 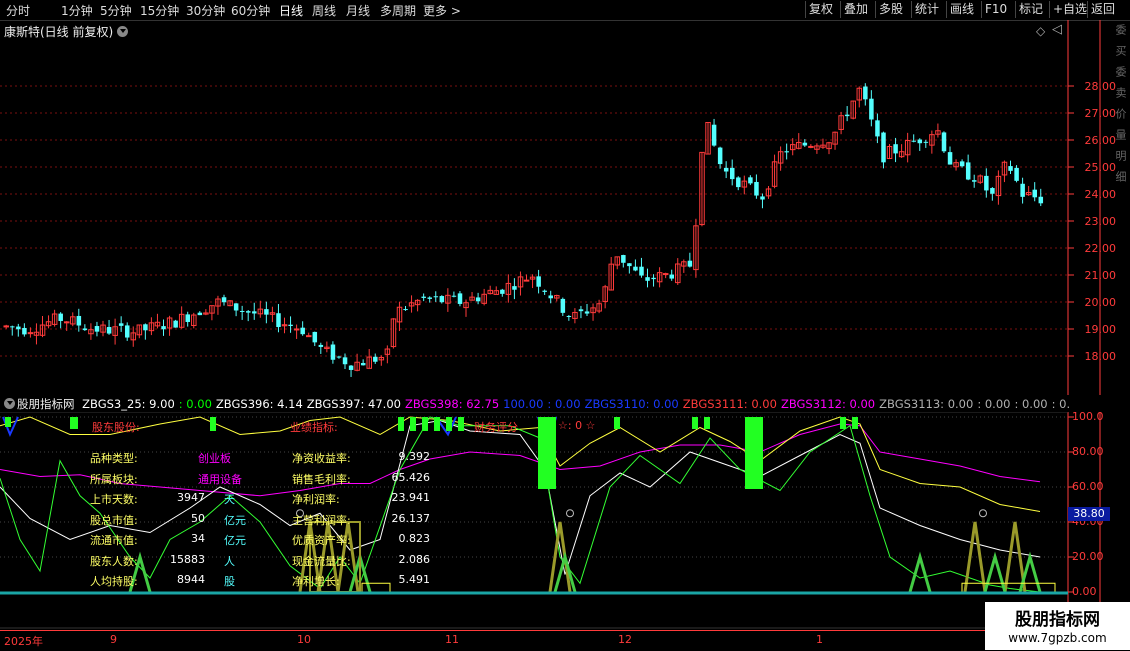 What do you see at coordinates (321, 479) in the screenshot?
I see `info-label: 销售毛利率:` at bounding box center [321, 479].